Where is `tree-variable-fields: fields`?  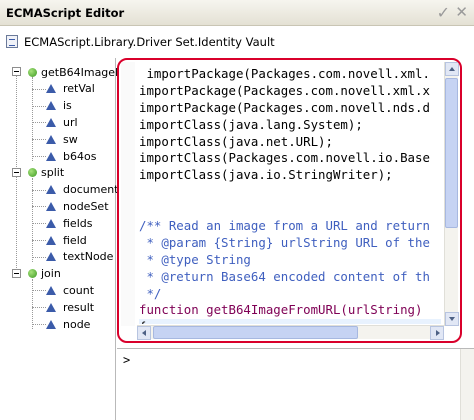 tree-variable-fields: fields is located at coordinates (69, 223).